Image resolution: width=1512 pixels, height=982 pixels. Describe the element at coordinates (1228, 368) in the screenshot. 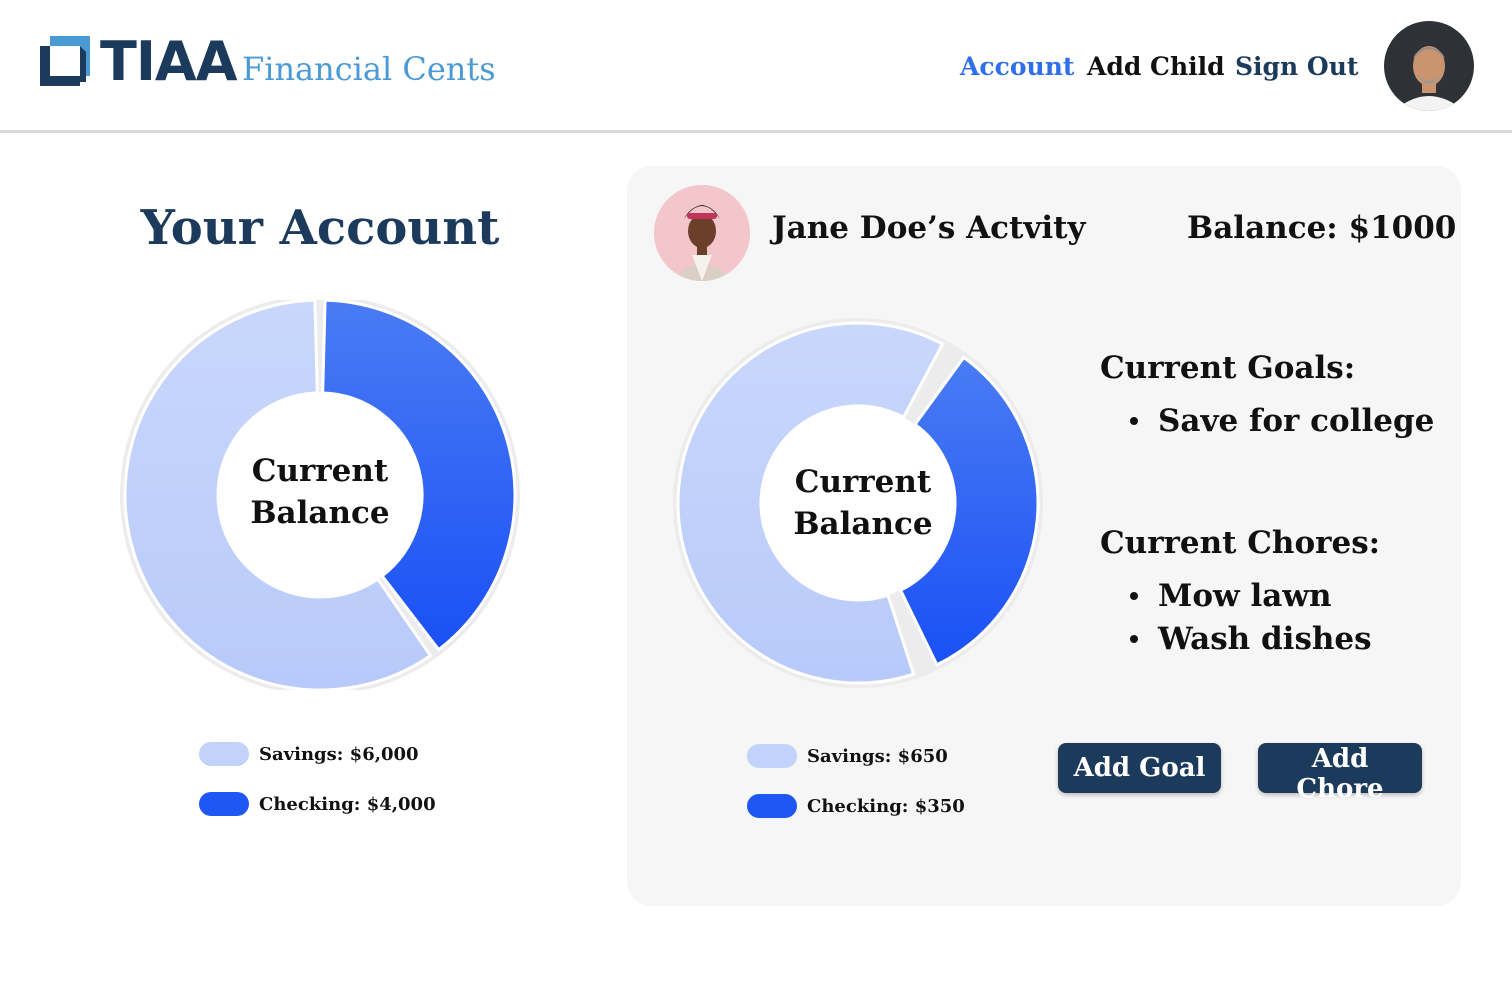

I see `current-goals-heading: Current Goals:` at that location.